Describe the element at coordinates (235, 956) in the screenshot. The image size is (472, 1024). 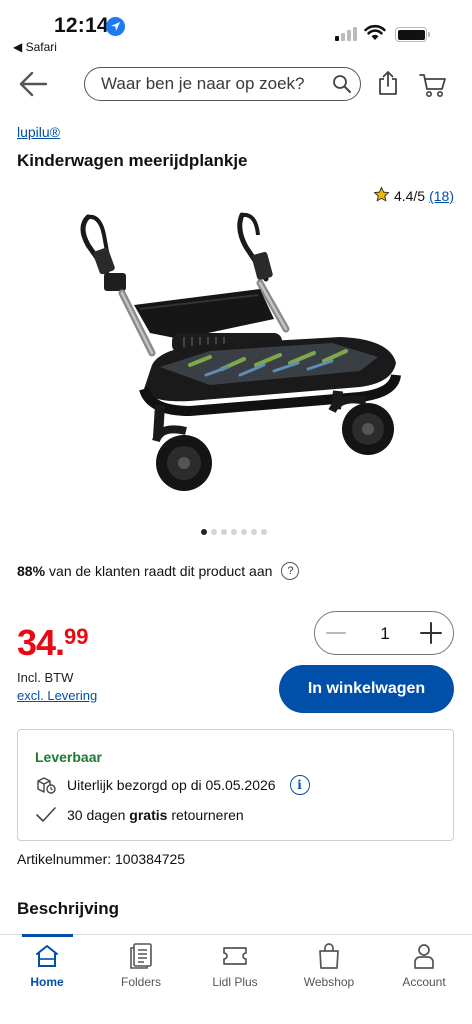
I see `ticket-icon` at that location.